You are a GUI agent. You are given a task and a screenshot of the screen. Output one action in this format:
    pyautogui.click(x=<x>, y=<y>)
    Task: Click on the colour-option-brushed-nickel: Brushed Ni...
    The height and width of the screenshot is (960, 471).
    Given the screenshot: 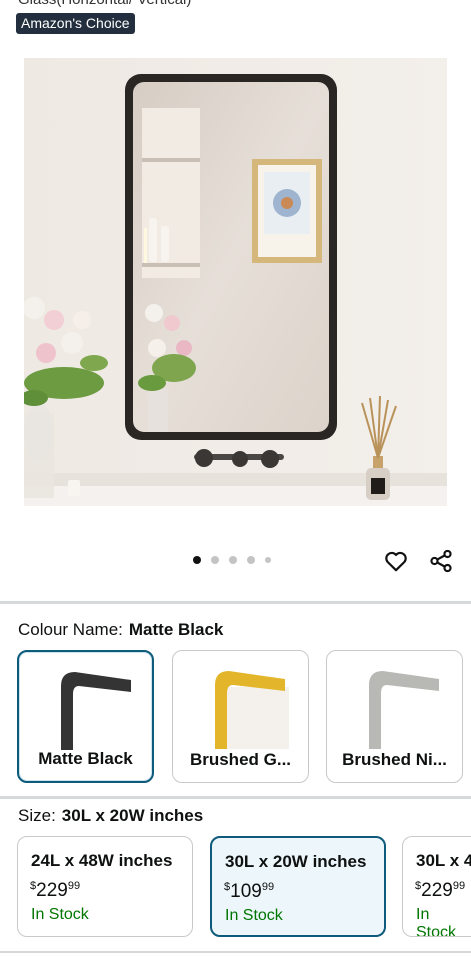 What is the action you would take?
    pyautogui.click(x=394, y=716)
    